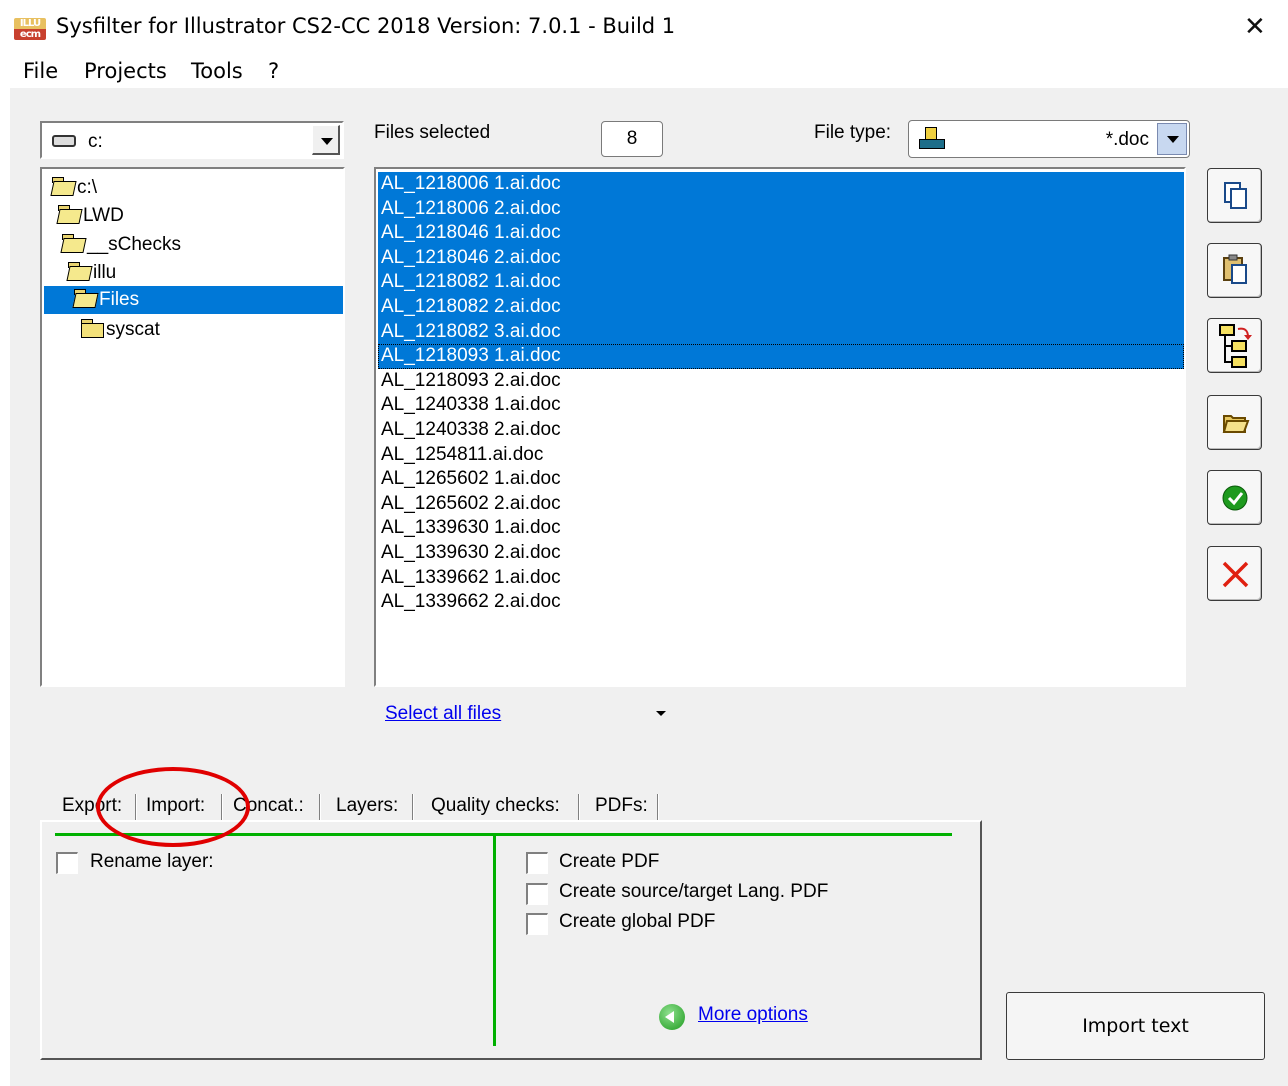 Image resolution: width=1288 pixels, height=1086 pixels. I want to click on tree-item-label: syscat, so click(133, 329).